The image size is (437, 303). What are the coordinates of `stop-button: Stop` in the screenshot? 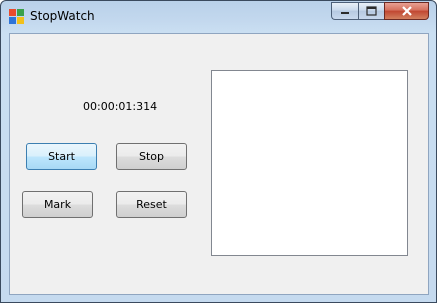 It's located at (151, 156).